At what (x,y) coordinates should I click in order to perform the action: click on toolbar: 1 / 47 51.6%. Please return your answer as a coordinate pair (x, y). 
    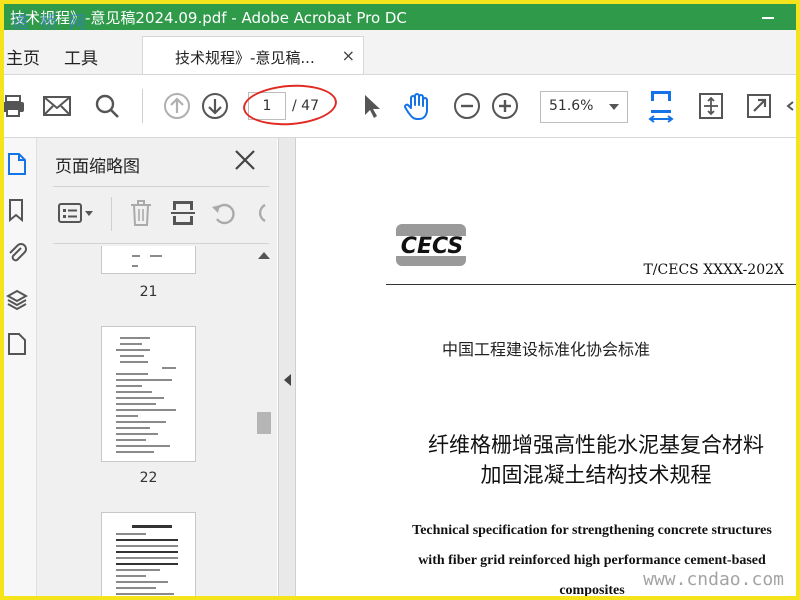
    Looking at the image, I should click on (400, 106).